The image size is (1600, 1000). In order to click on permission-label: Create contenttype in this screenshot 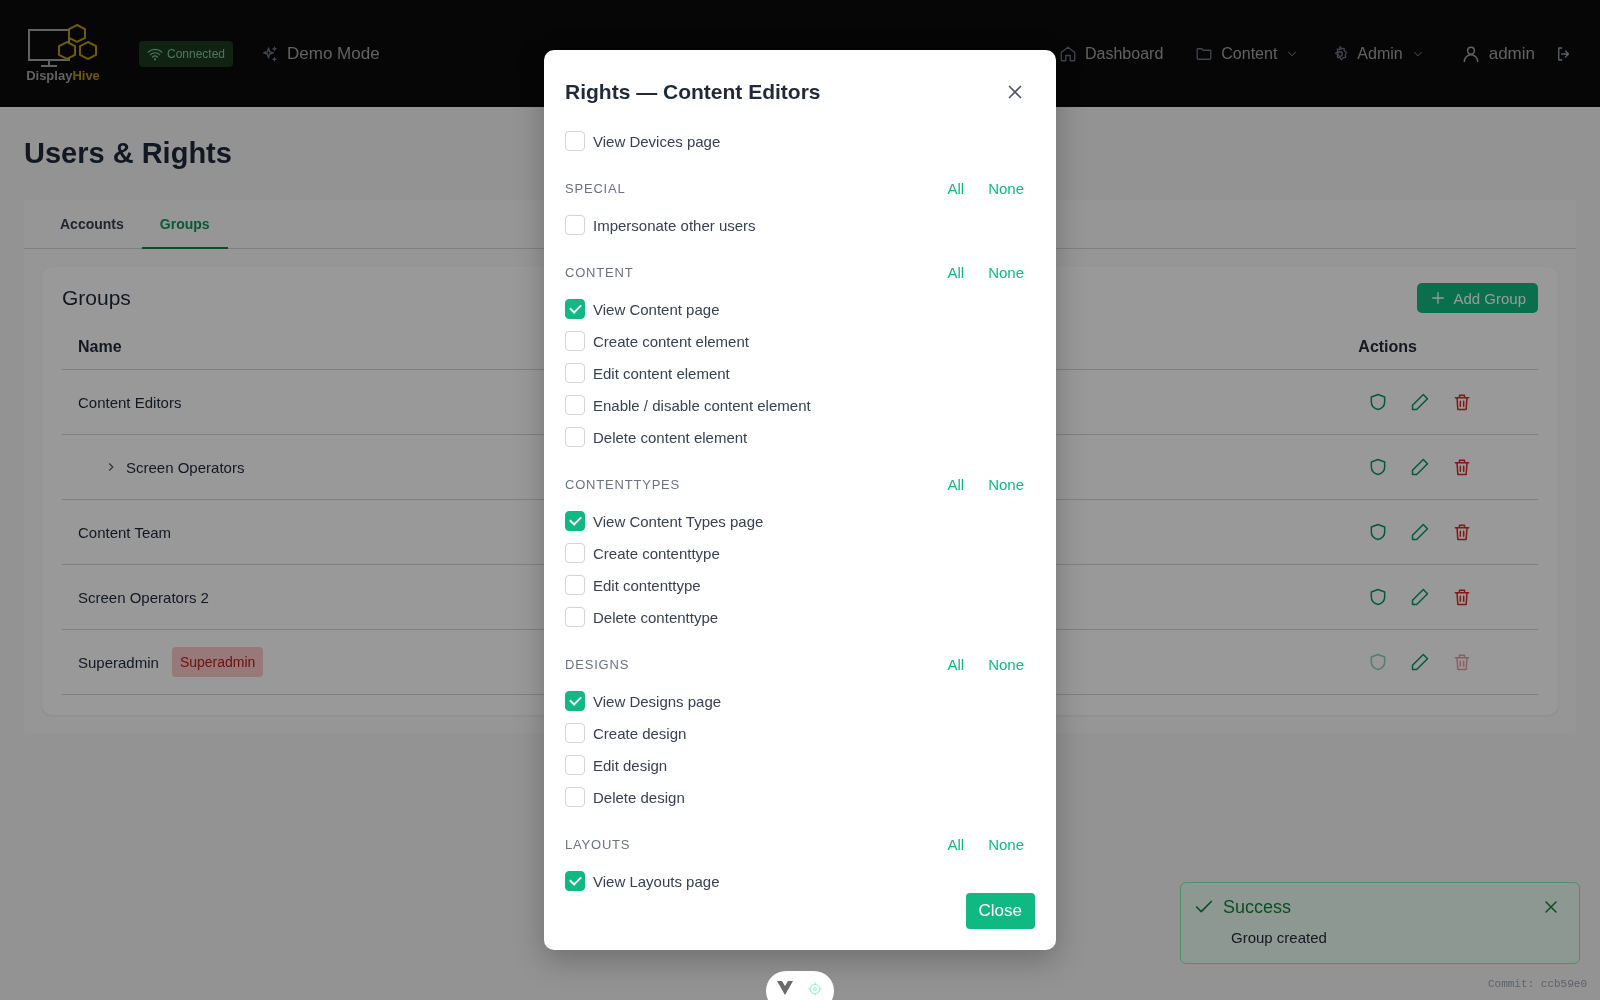, I will do `click(656, 553)`.